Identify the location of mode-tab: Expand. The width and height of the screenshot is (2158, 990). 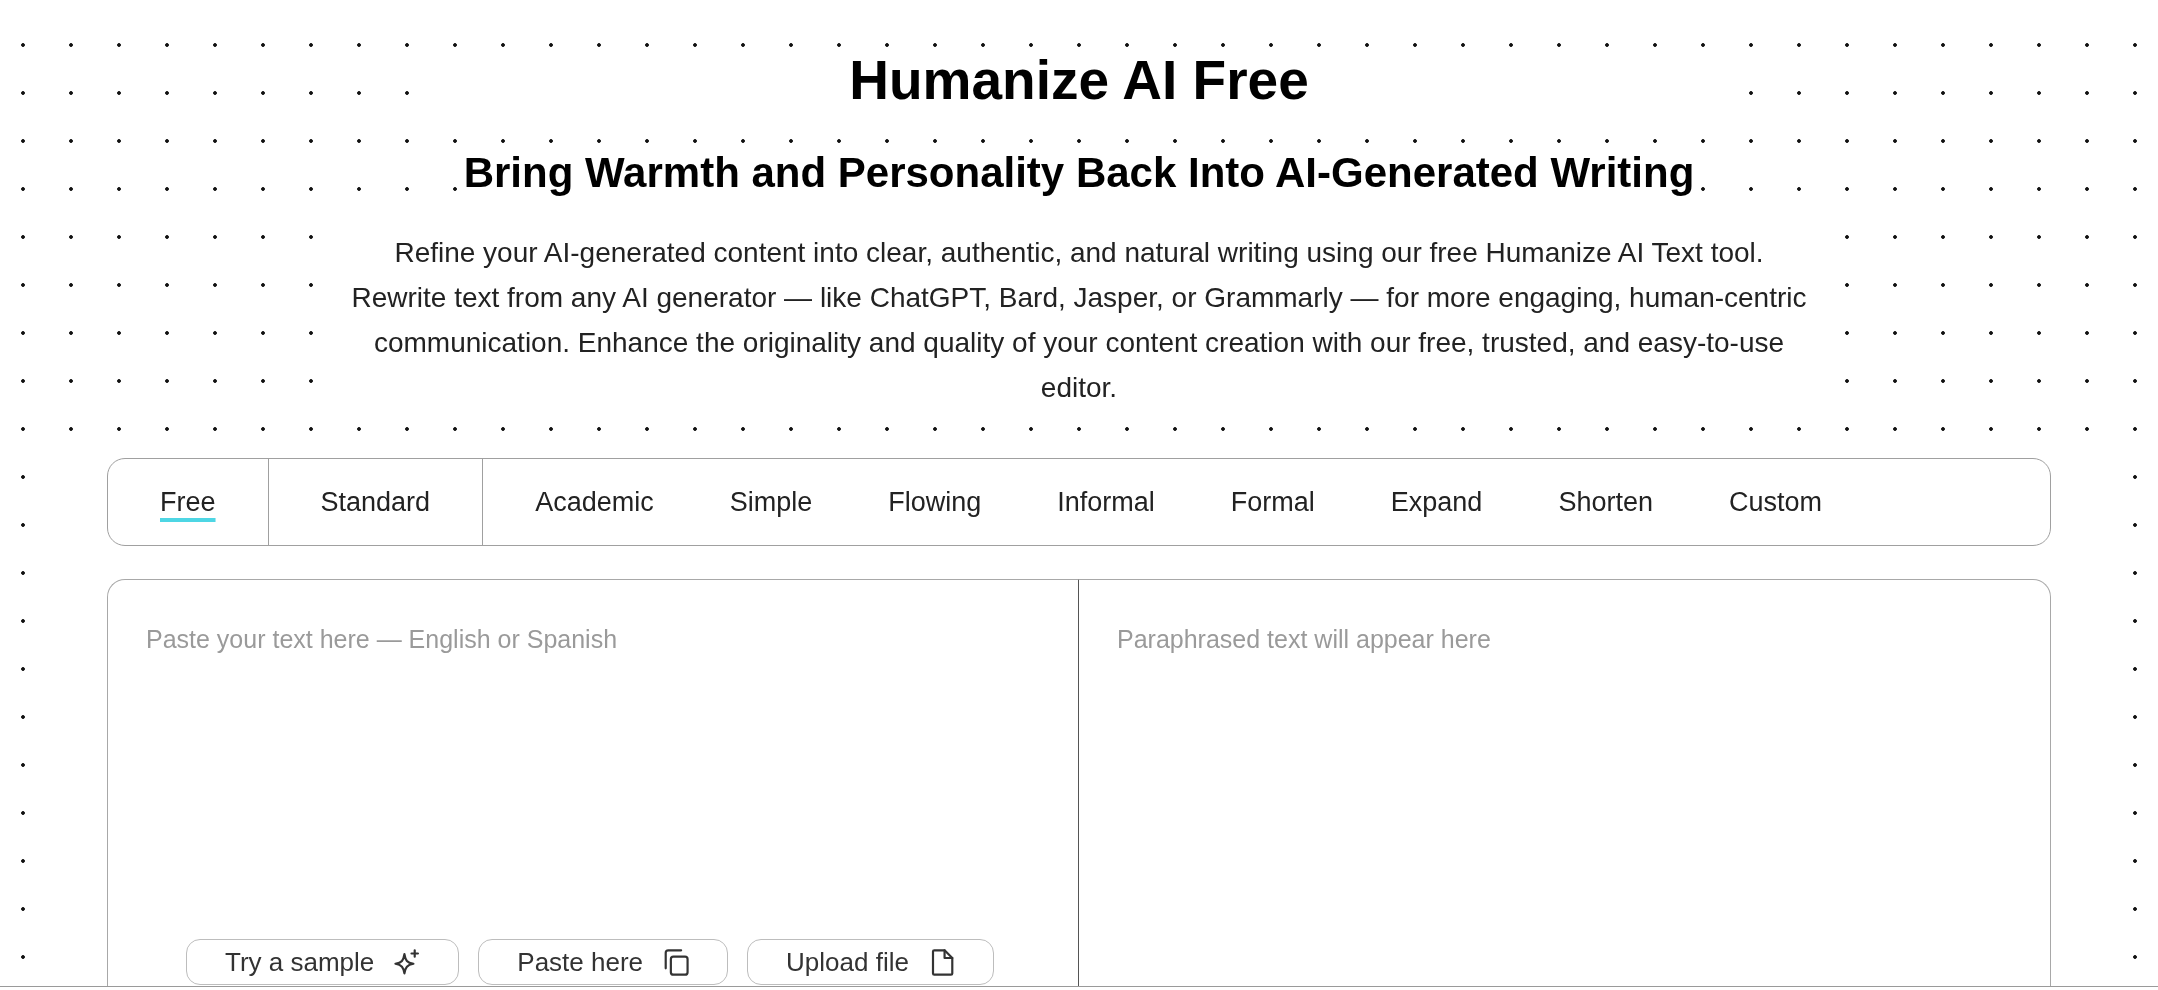
(1436, 502).